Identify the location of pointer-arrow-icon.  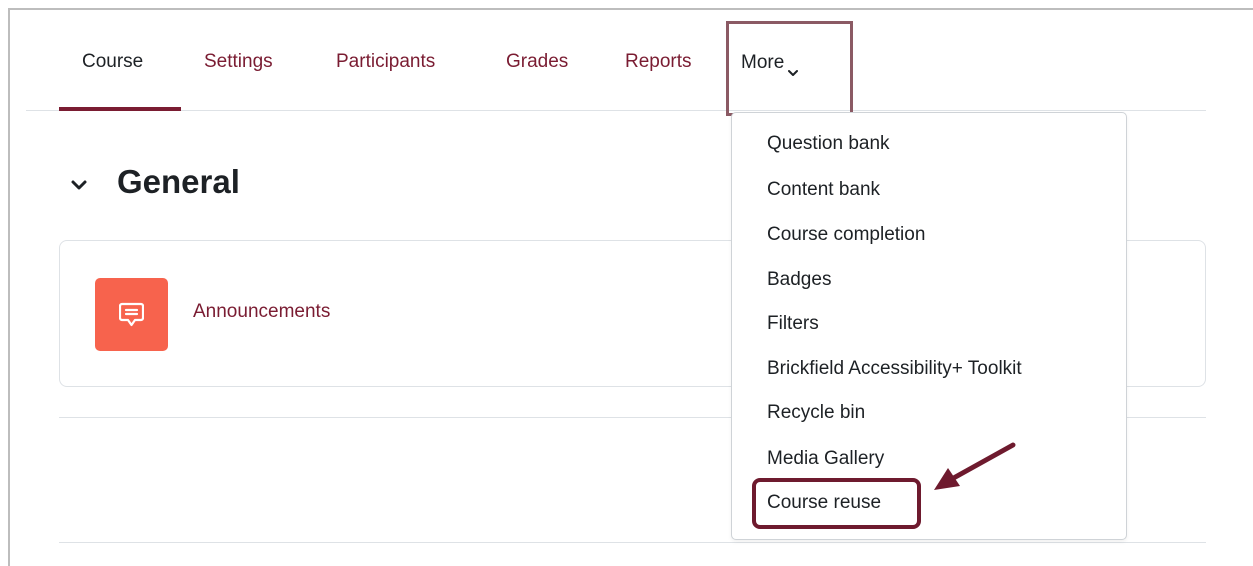
(975, 466).